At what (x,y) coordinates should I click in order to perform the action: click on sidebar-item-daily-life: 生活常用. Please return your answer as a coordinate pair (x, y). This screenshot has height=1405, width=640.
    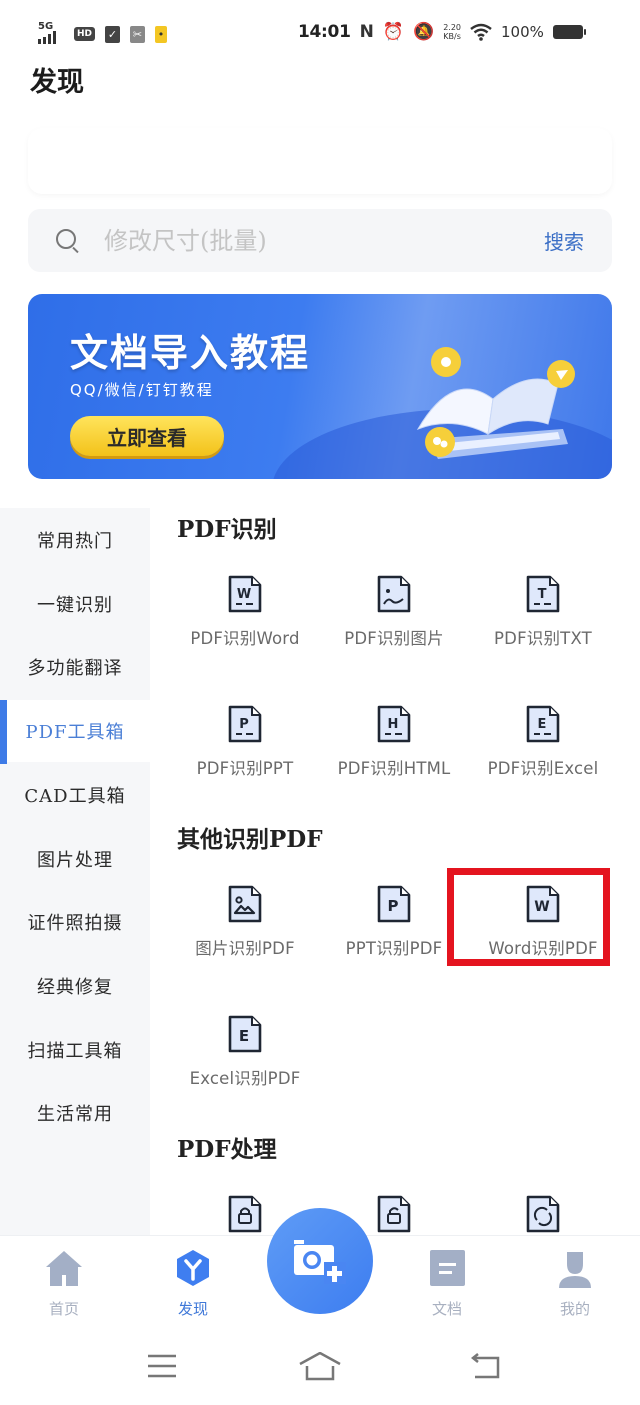
    Looking at the image, I should click on (75, 1113).